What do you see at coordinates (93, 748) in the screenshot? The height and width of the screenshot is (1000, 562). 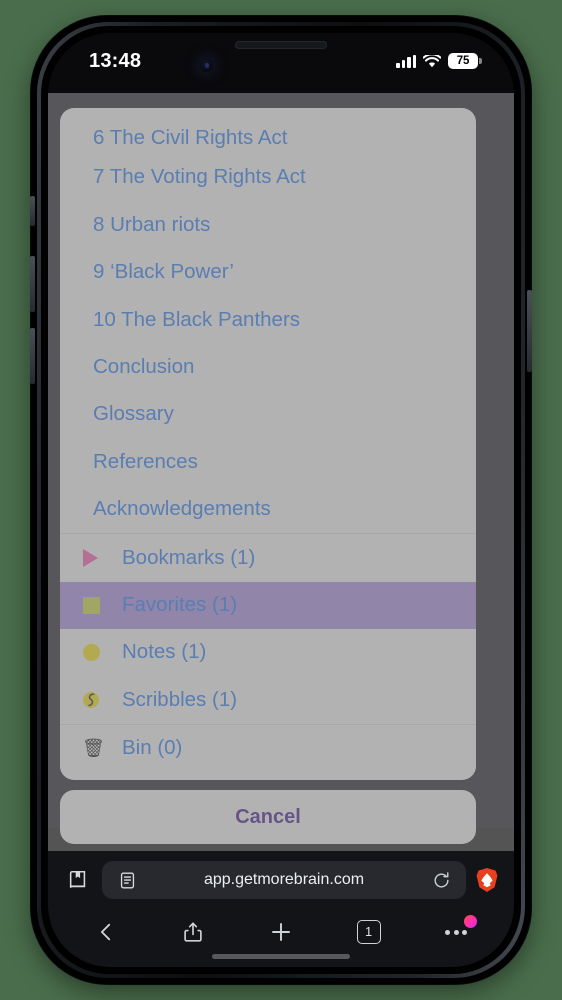 I see `trash-bin-glyph: 🗑` at bounding box center [93, 748].